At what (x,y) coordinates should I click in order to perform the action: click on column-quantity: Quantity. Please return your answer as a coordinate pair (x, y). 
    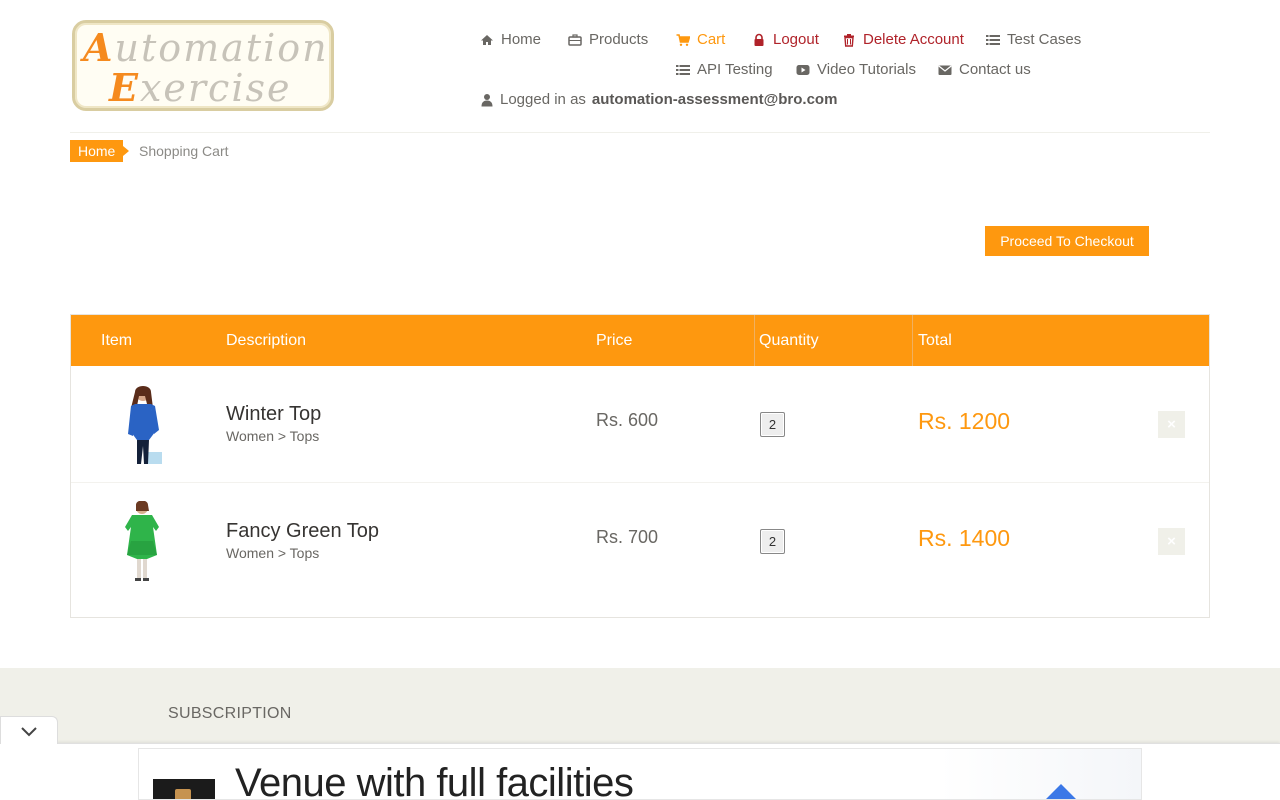
    Looking at the image, I should click on (789, 340).